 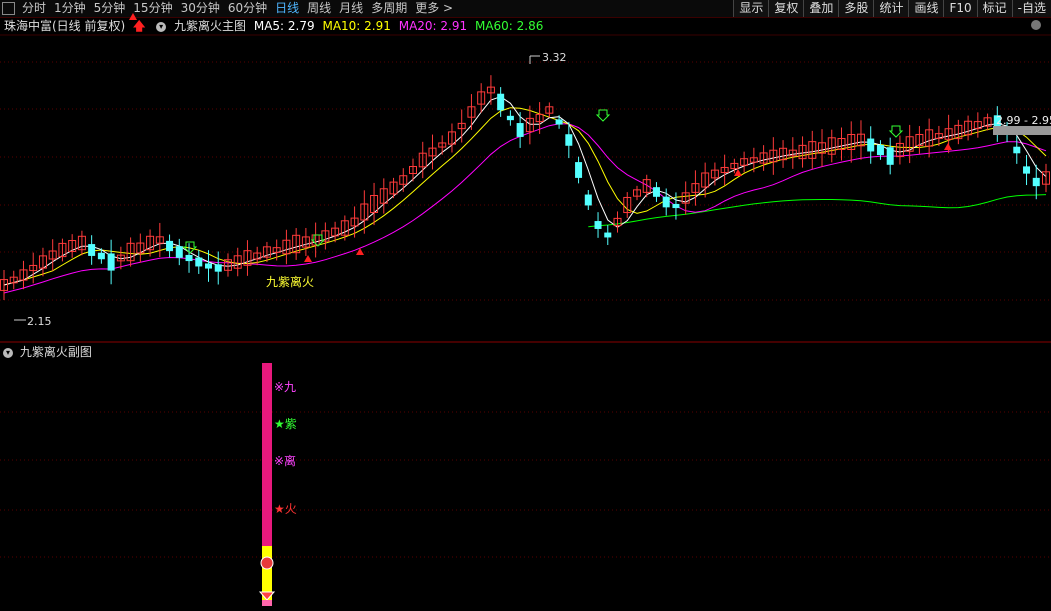 What do you see at coordinates (247, 8) in the screenshot?
I see `tab-60min: 60分钟` at bounding box center [247, 8].